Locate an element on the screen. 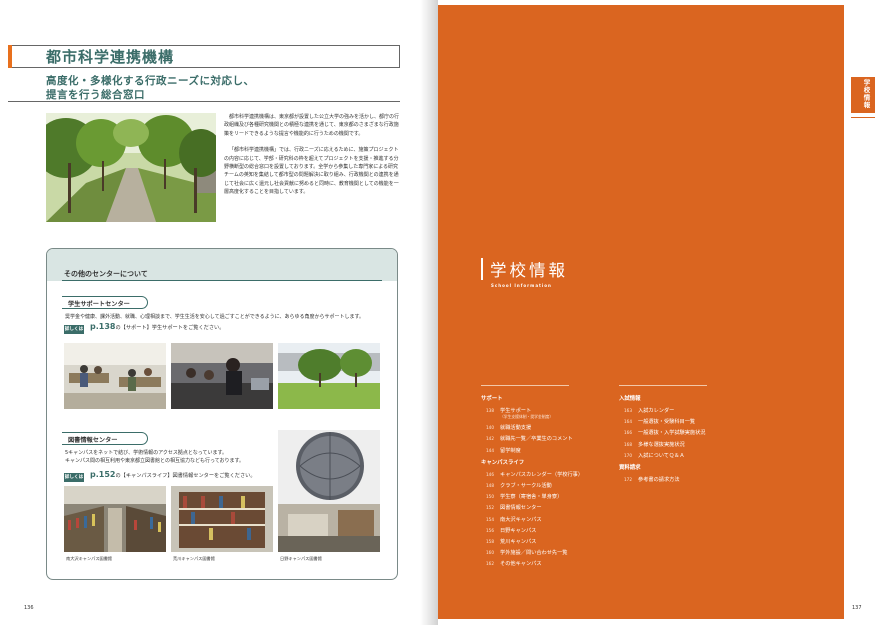  subtitle-line-2: 提言を行う総合窓口 is located at coordinates (95, 95).